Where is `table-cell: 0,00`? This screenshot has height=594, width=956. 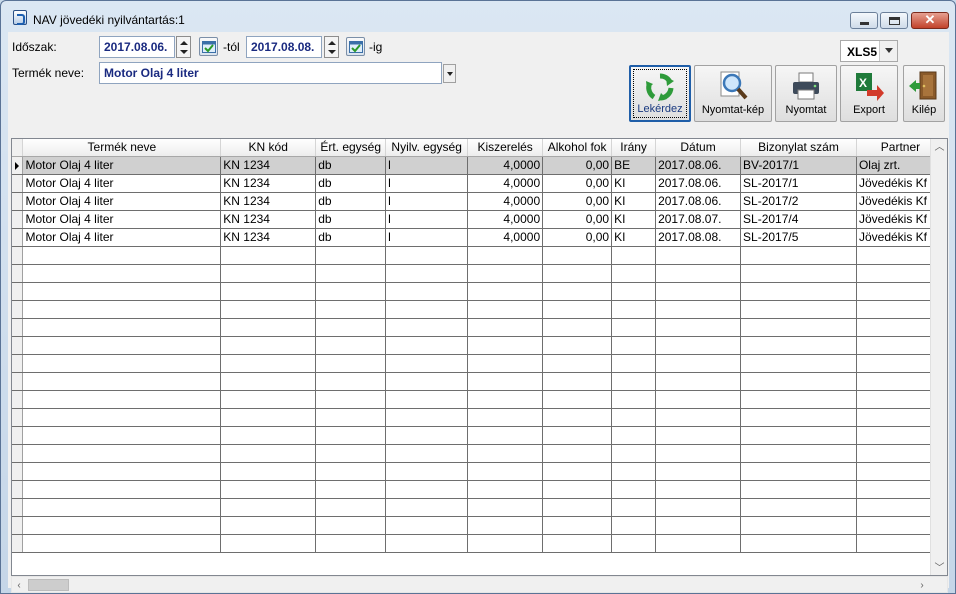 table-cell: 0,00 is located at coordinates (577, 237).